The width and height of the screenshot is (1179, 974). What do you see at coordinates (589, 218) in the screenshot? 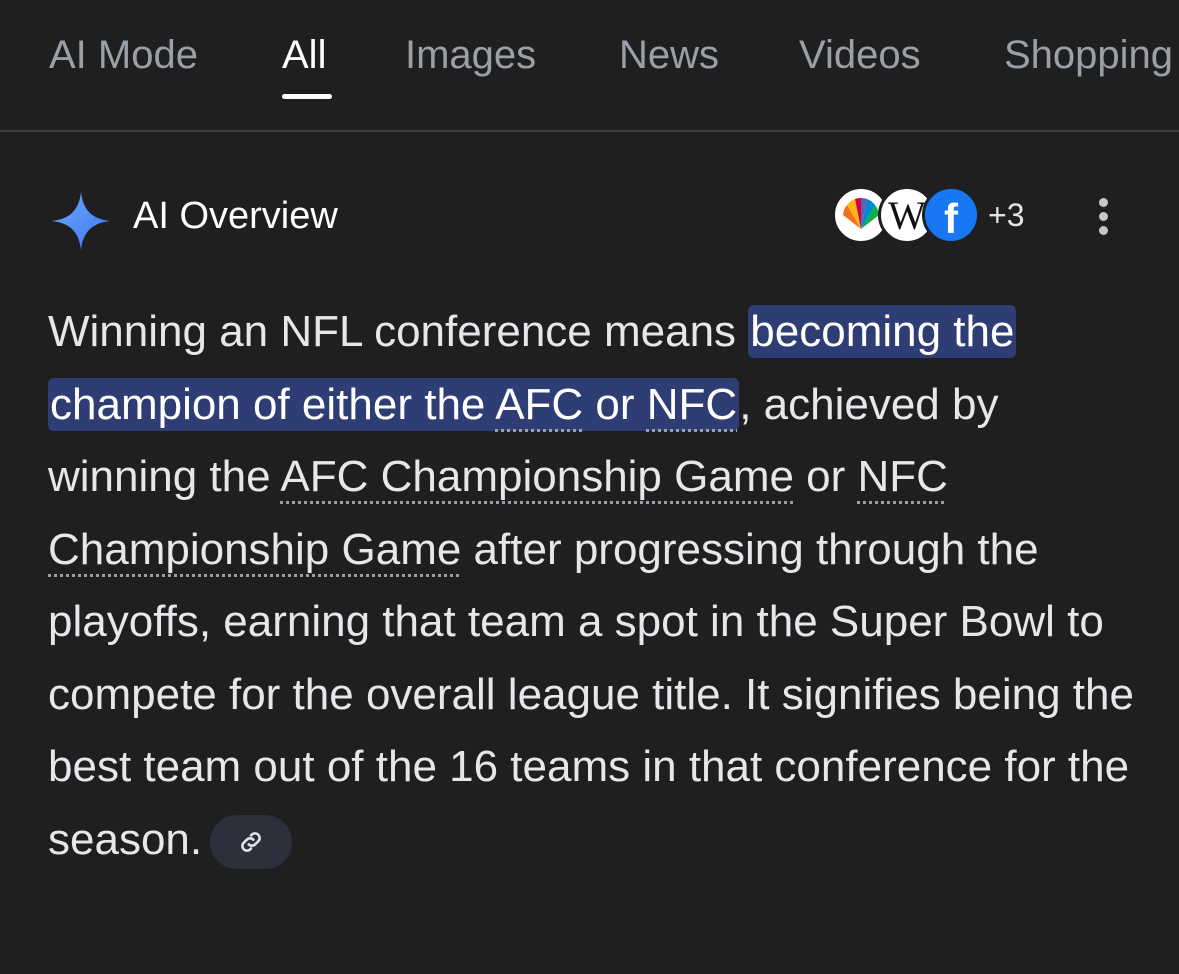
I see `ai-overview-header: AI Overview W f +3` at bounding box center [589, 218].